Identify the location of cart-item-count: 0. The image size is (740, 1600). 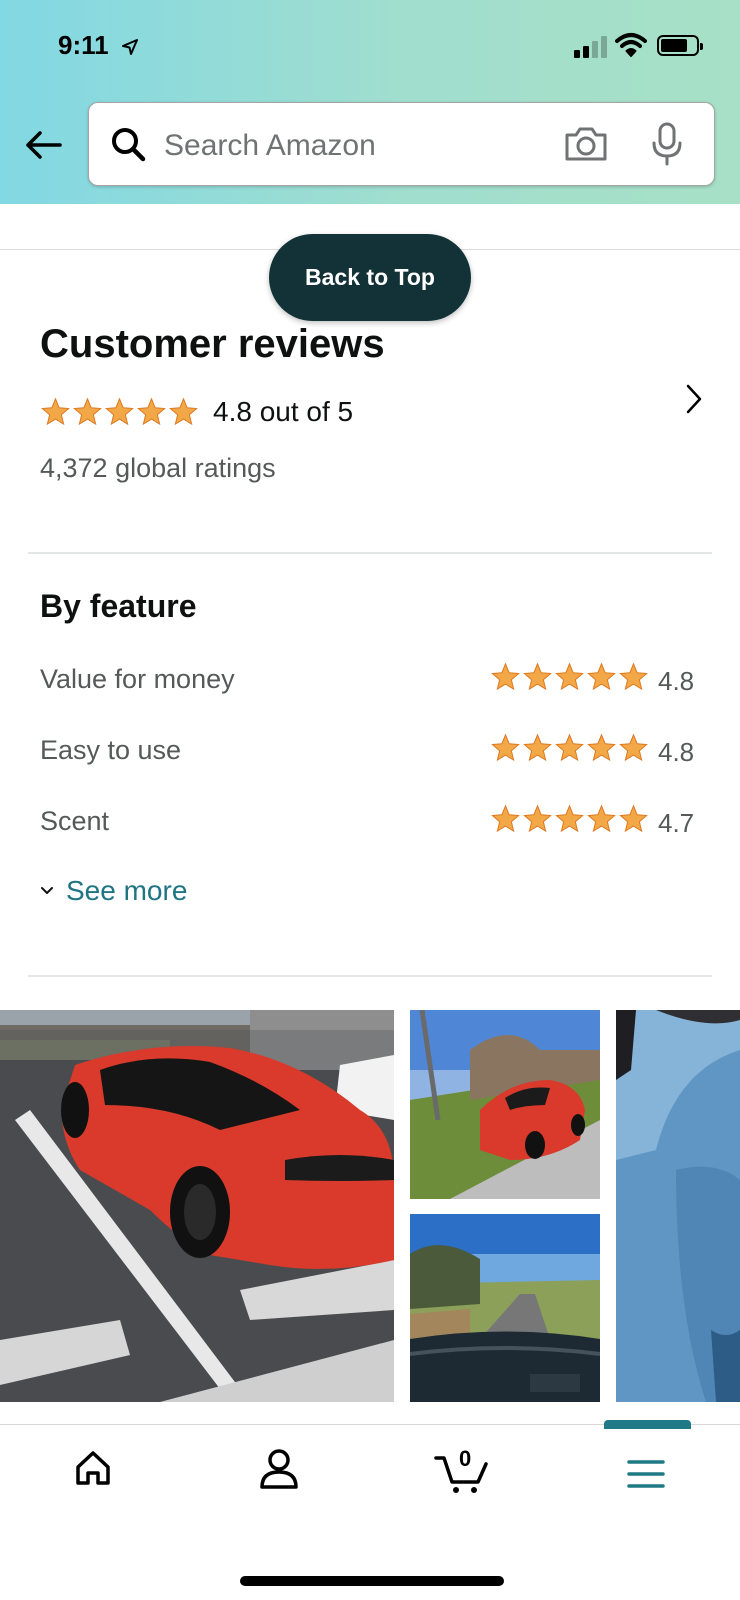
(465, 1458).